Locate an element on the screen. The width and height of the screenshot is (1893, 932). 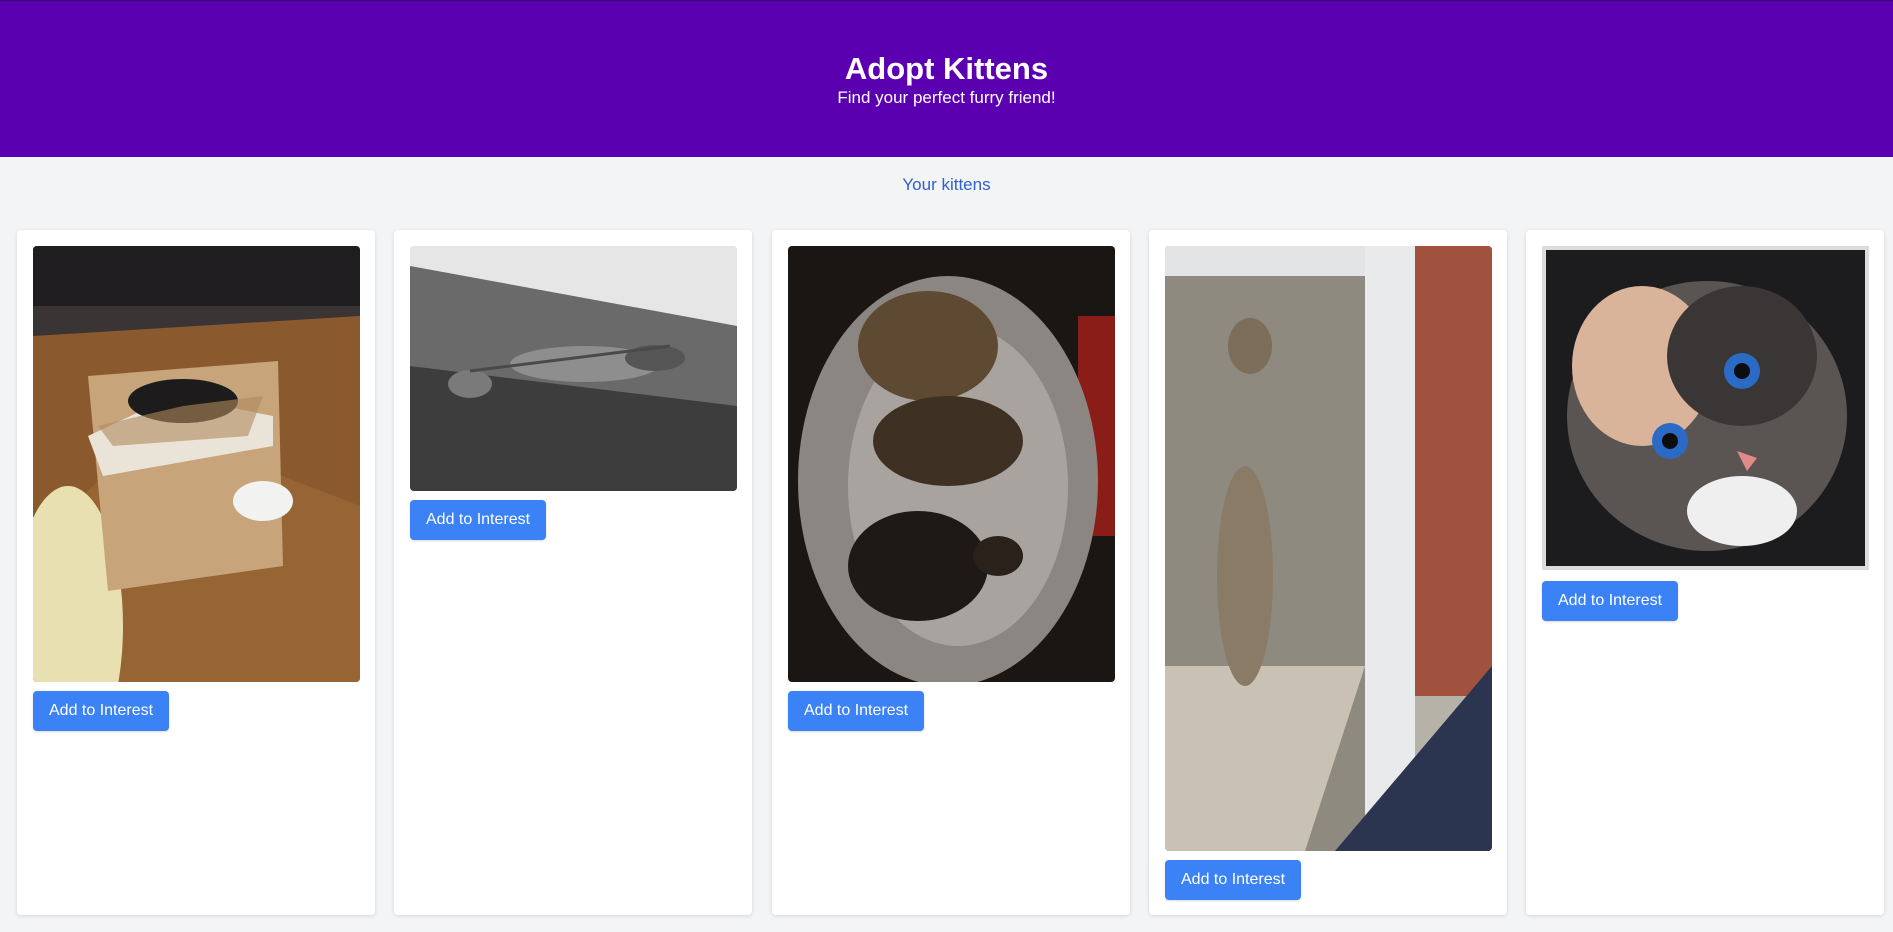
page-title: Adopt Kittens is located at coordinates (946, 68).